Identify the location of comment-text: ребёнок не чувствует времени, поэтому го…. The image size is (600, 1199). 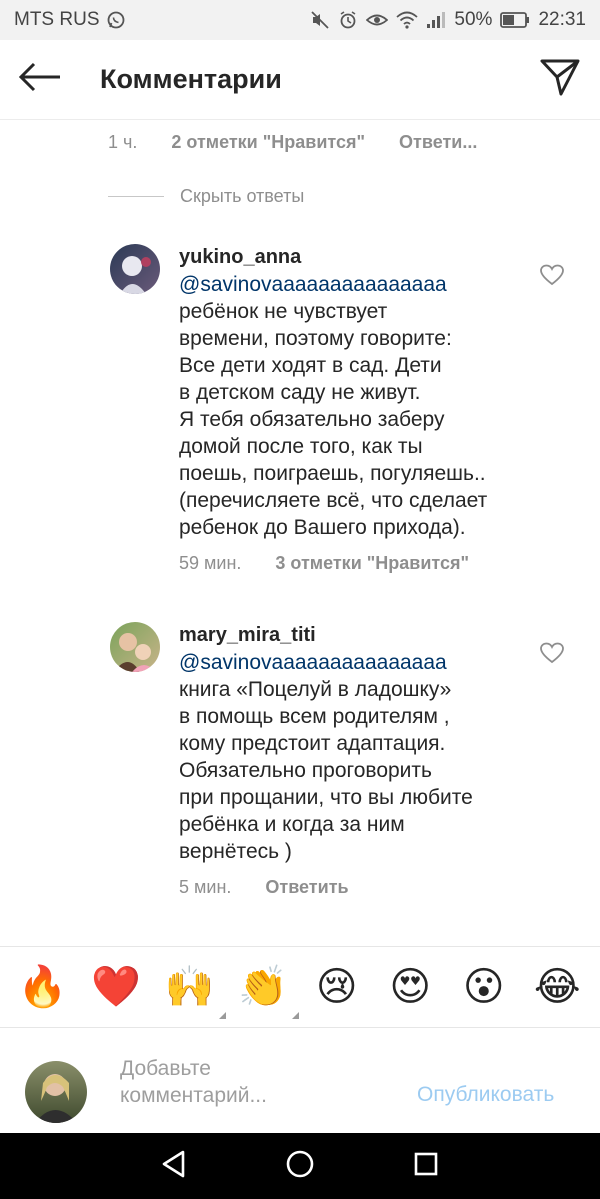
(333, 419).